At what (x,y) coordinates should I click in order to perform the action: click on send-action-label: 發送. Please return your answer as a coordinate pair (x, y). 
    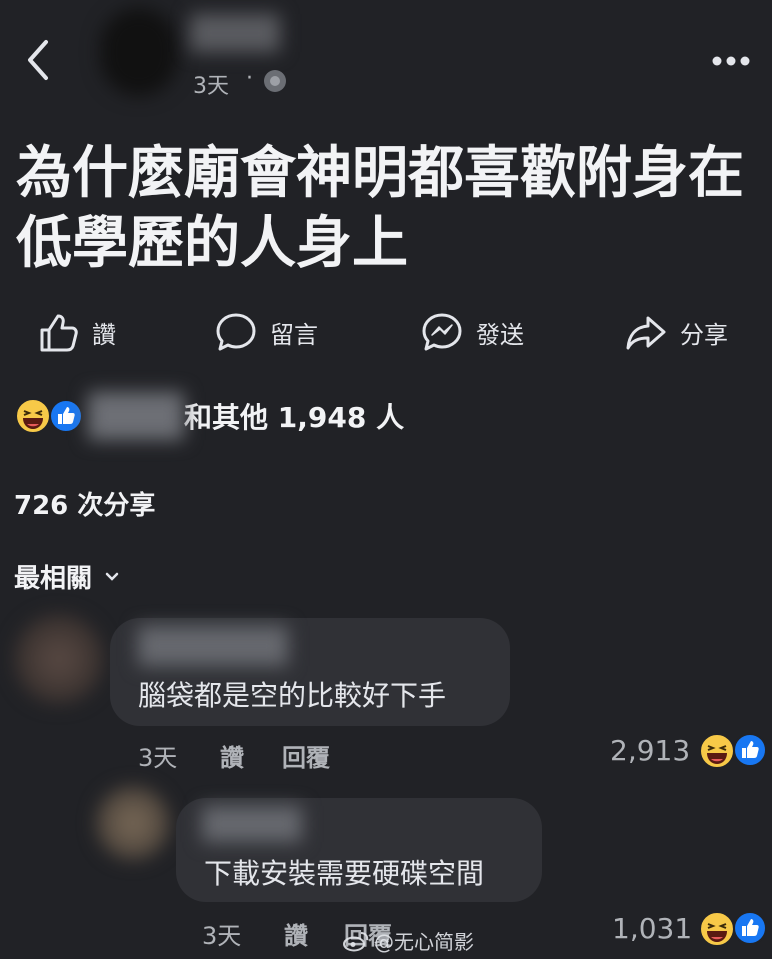
    Looking at the image, I should click on (500, 334).